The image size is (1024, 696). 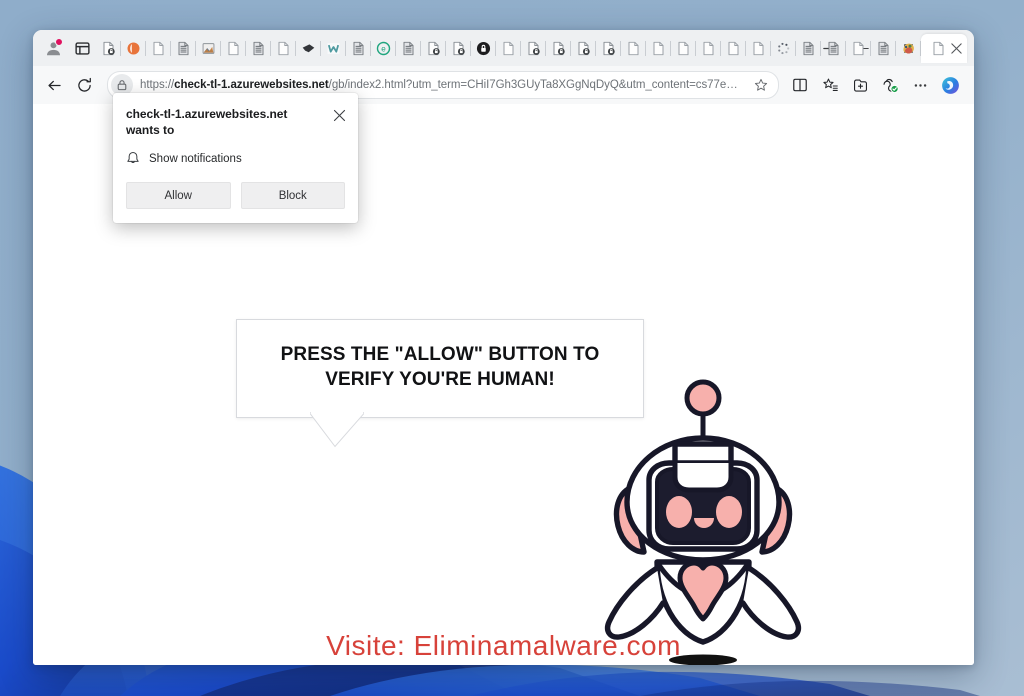 I want to click on popup-close-button, so click(x=339, y=115).